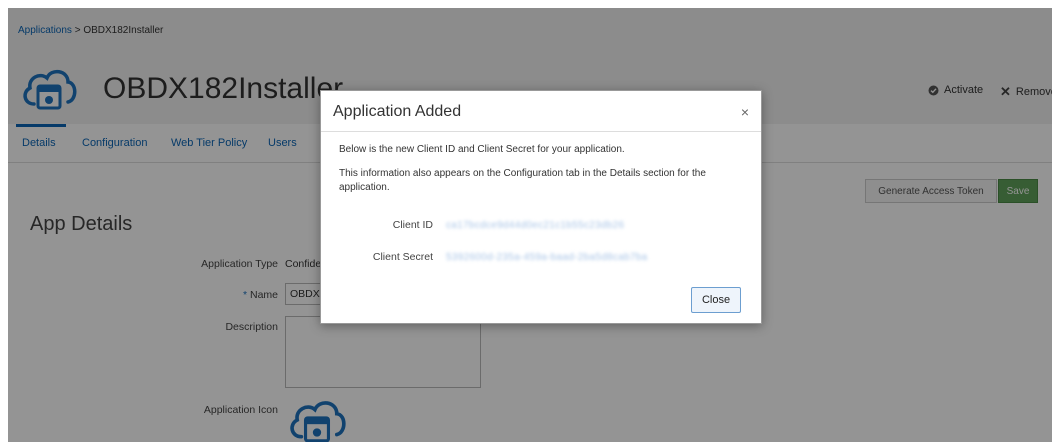 Image resolution: width=1052 pixels, height=442 pixels. What do you see at coordinates (716, 300) in the screenshot?
I see `close-button: Close` at bounding box center [716, 300].